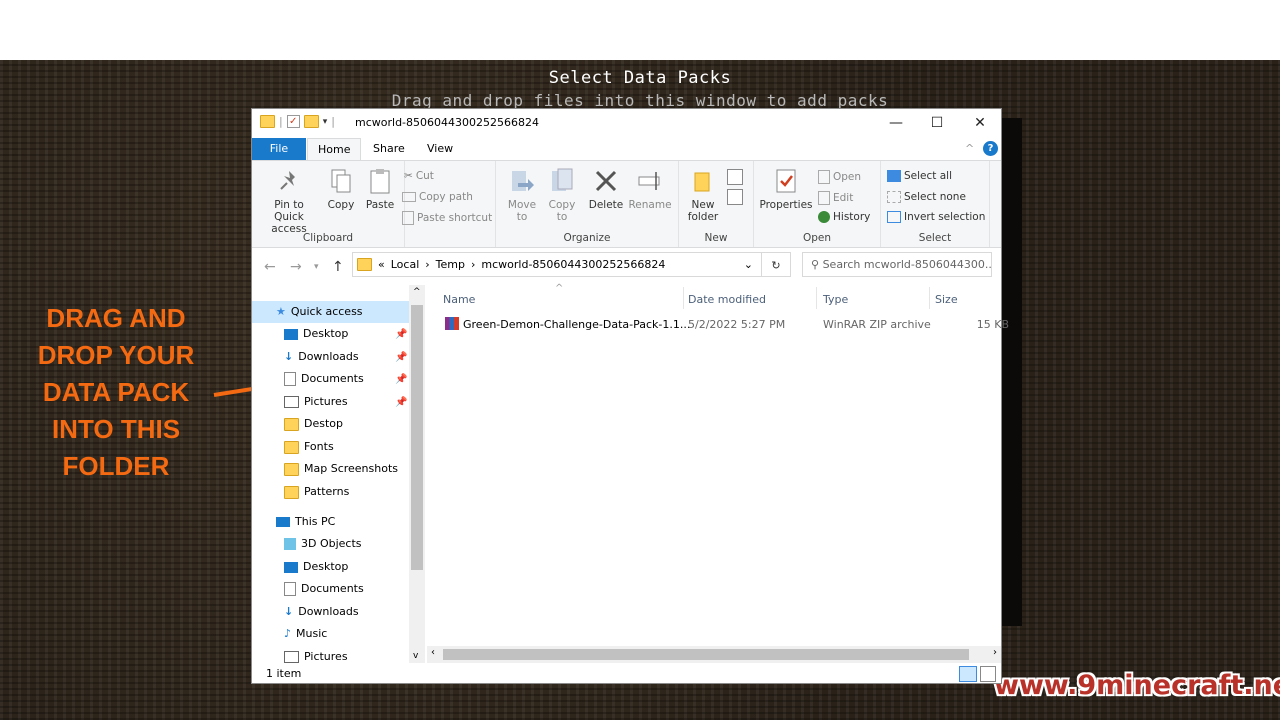 The width and height of the screenshot is (1280, 720). Describe the element at coordinates (324, 589) in the screenshot. I see `nav-pc-documents: Documents` at that location.